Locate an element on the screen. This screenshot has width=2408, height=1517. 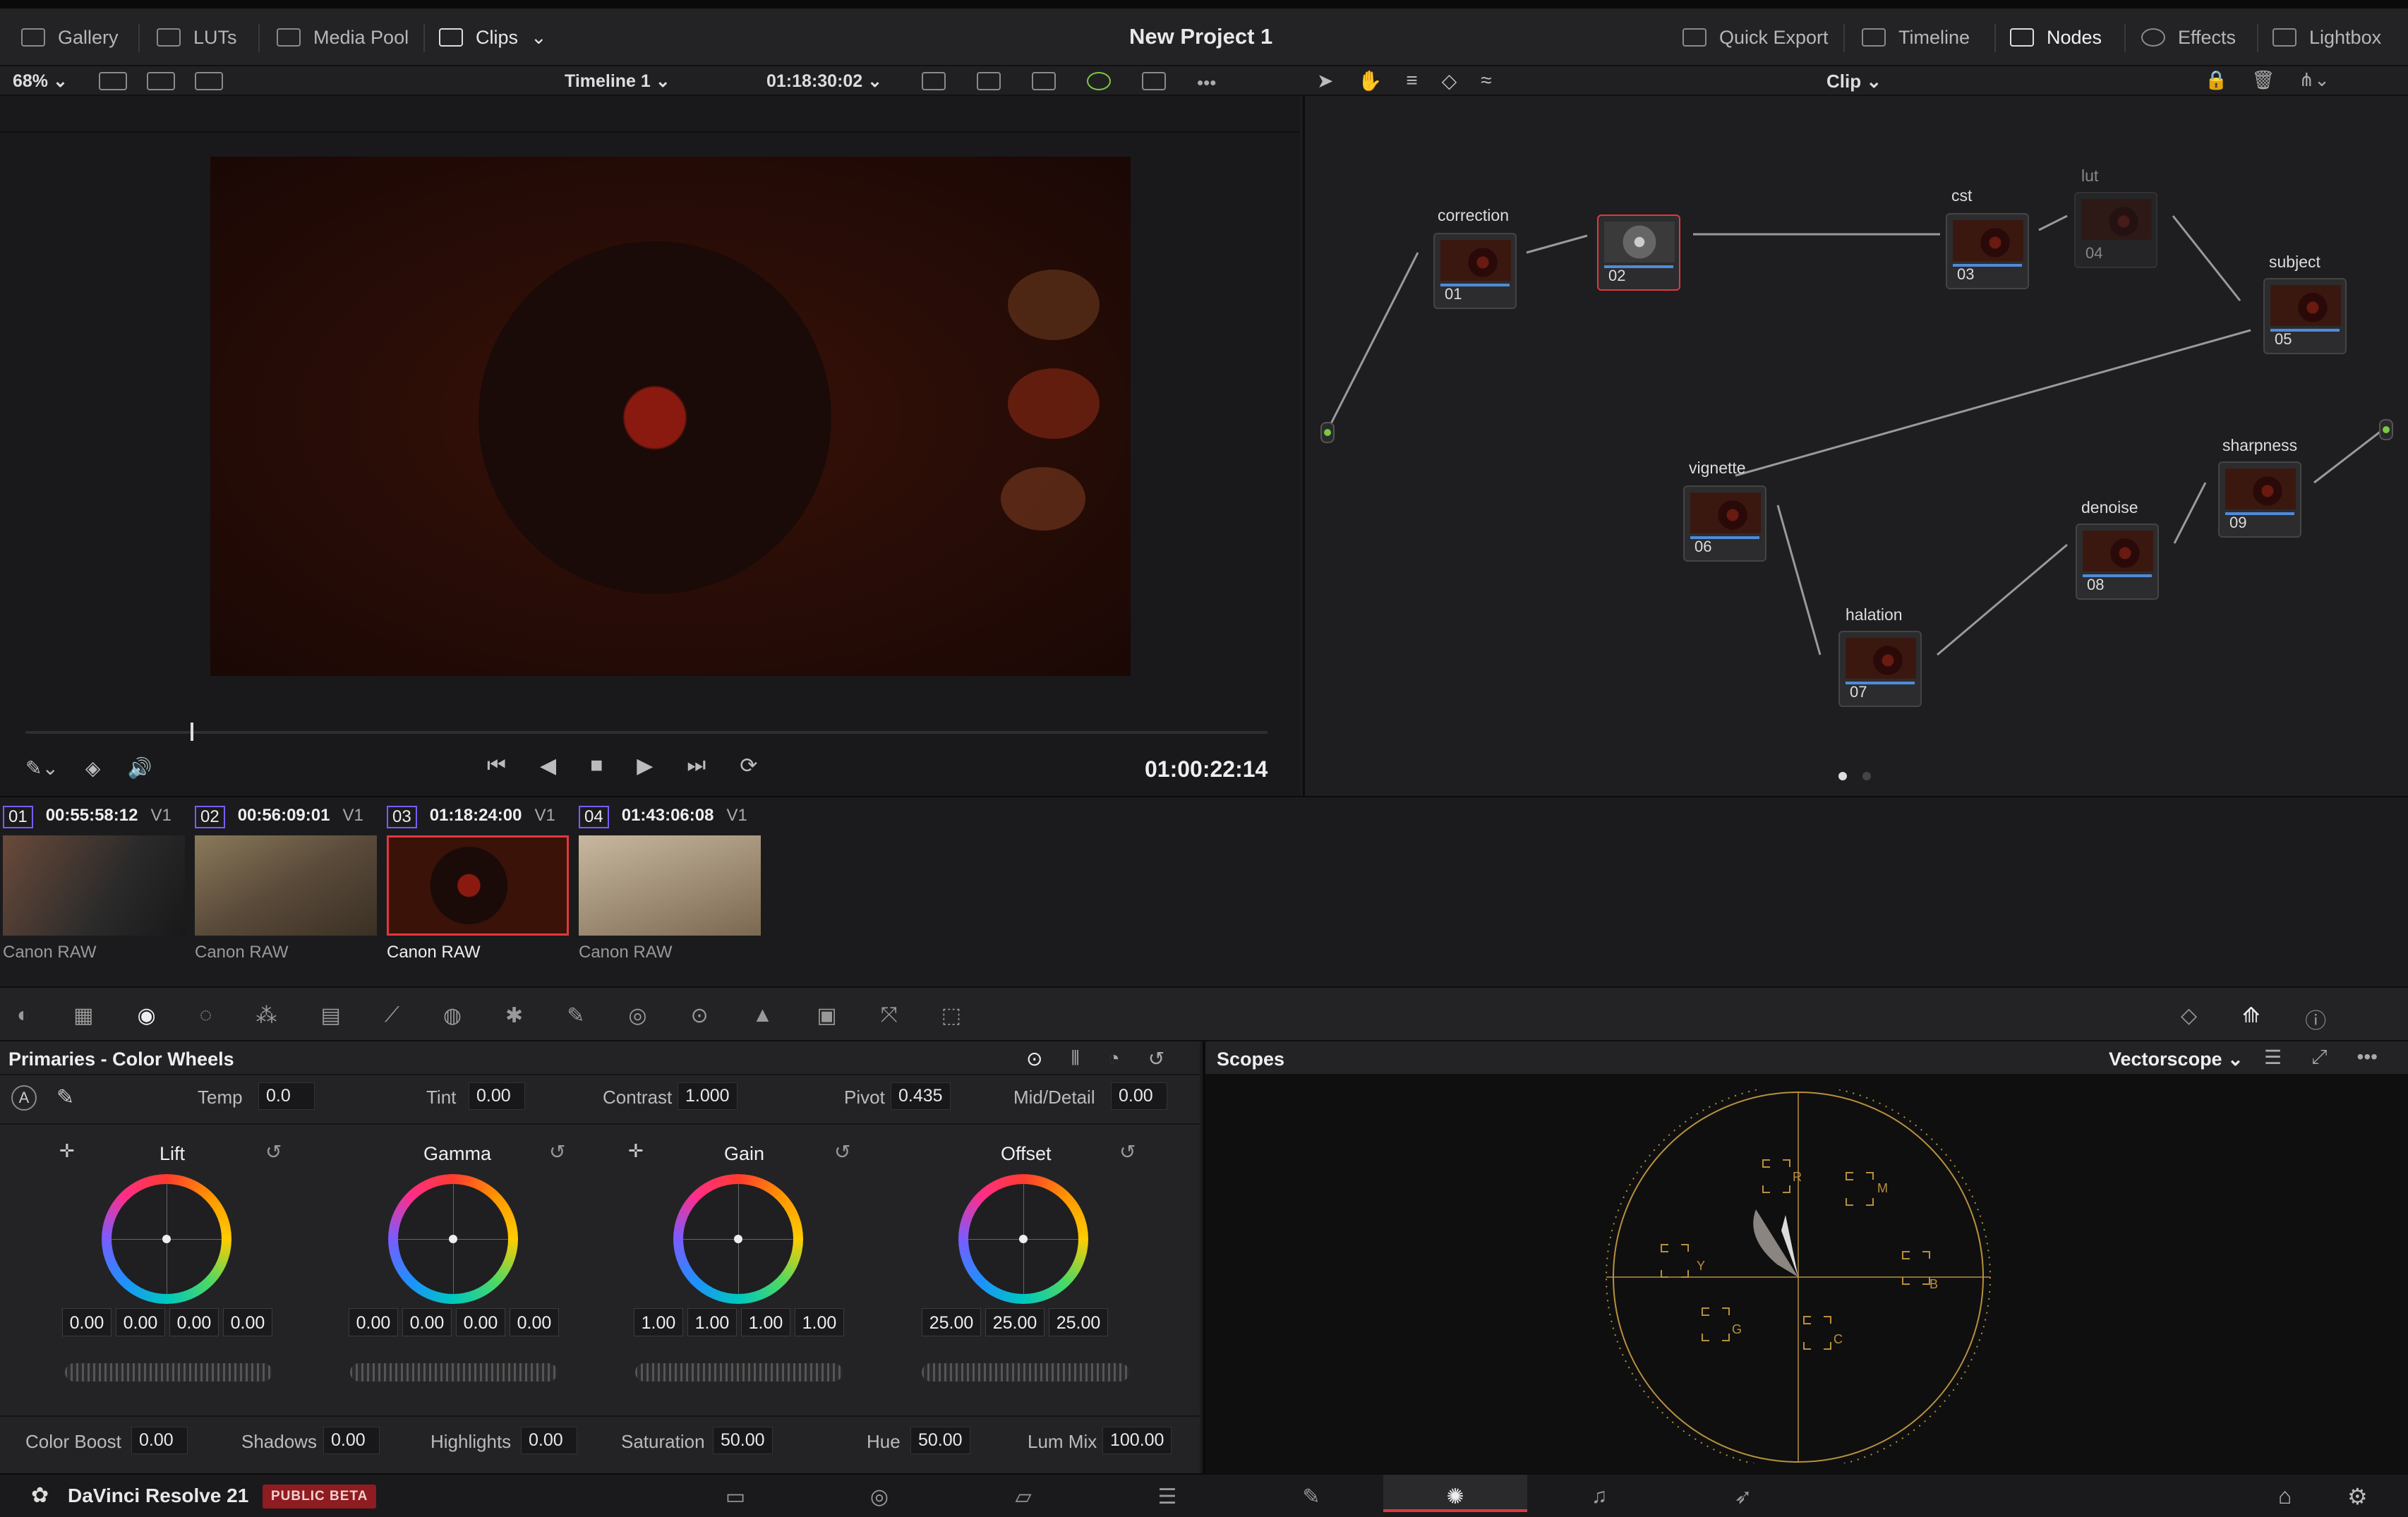
output-node is located at coordinates (2386, 430).